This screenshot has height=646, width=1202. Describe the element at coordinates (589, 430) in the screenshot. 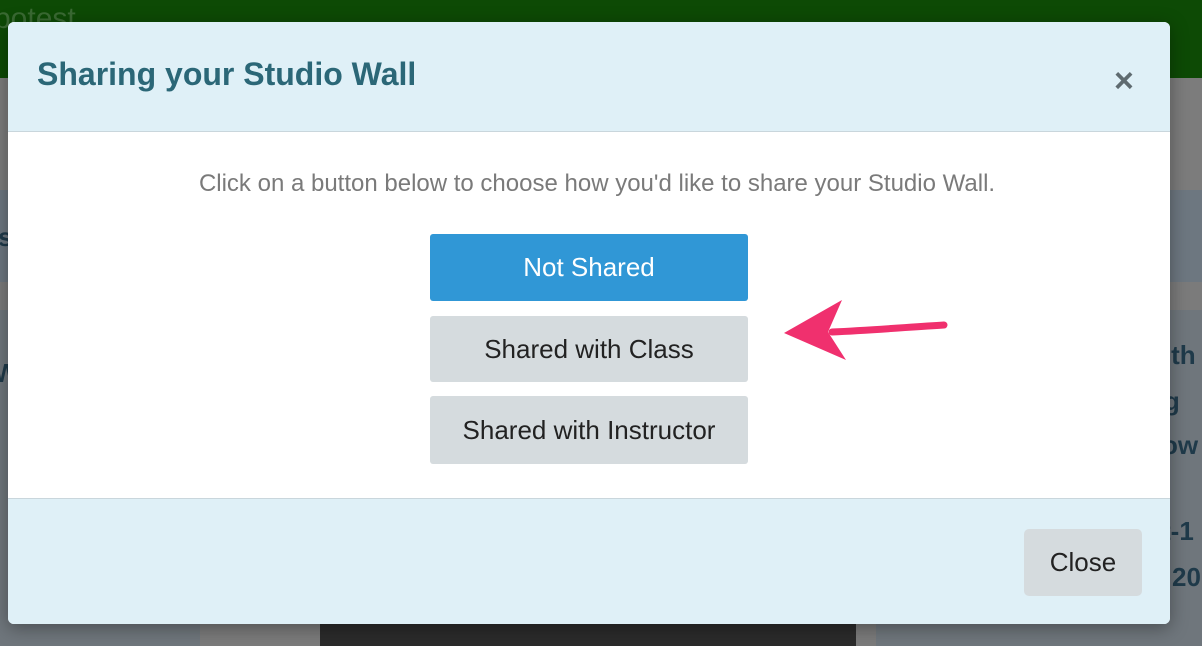

I see `shared-with-instructor-button: Shared with Instructor` at that location.